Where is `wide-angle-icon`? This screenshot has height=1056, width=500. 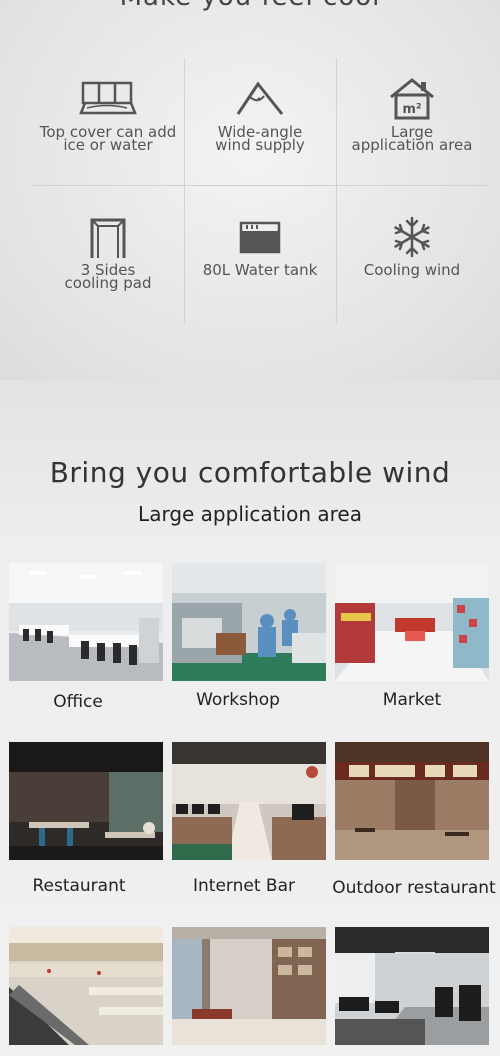 wide-angle-icon is located at coordinates (260, 99).